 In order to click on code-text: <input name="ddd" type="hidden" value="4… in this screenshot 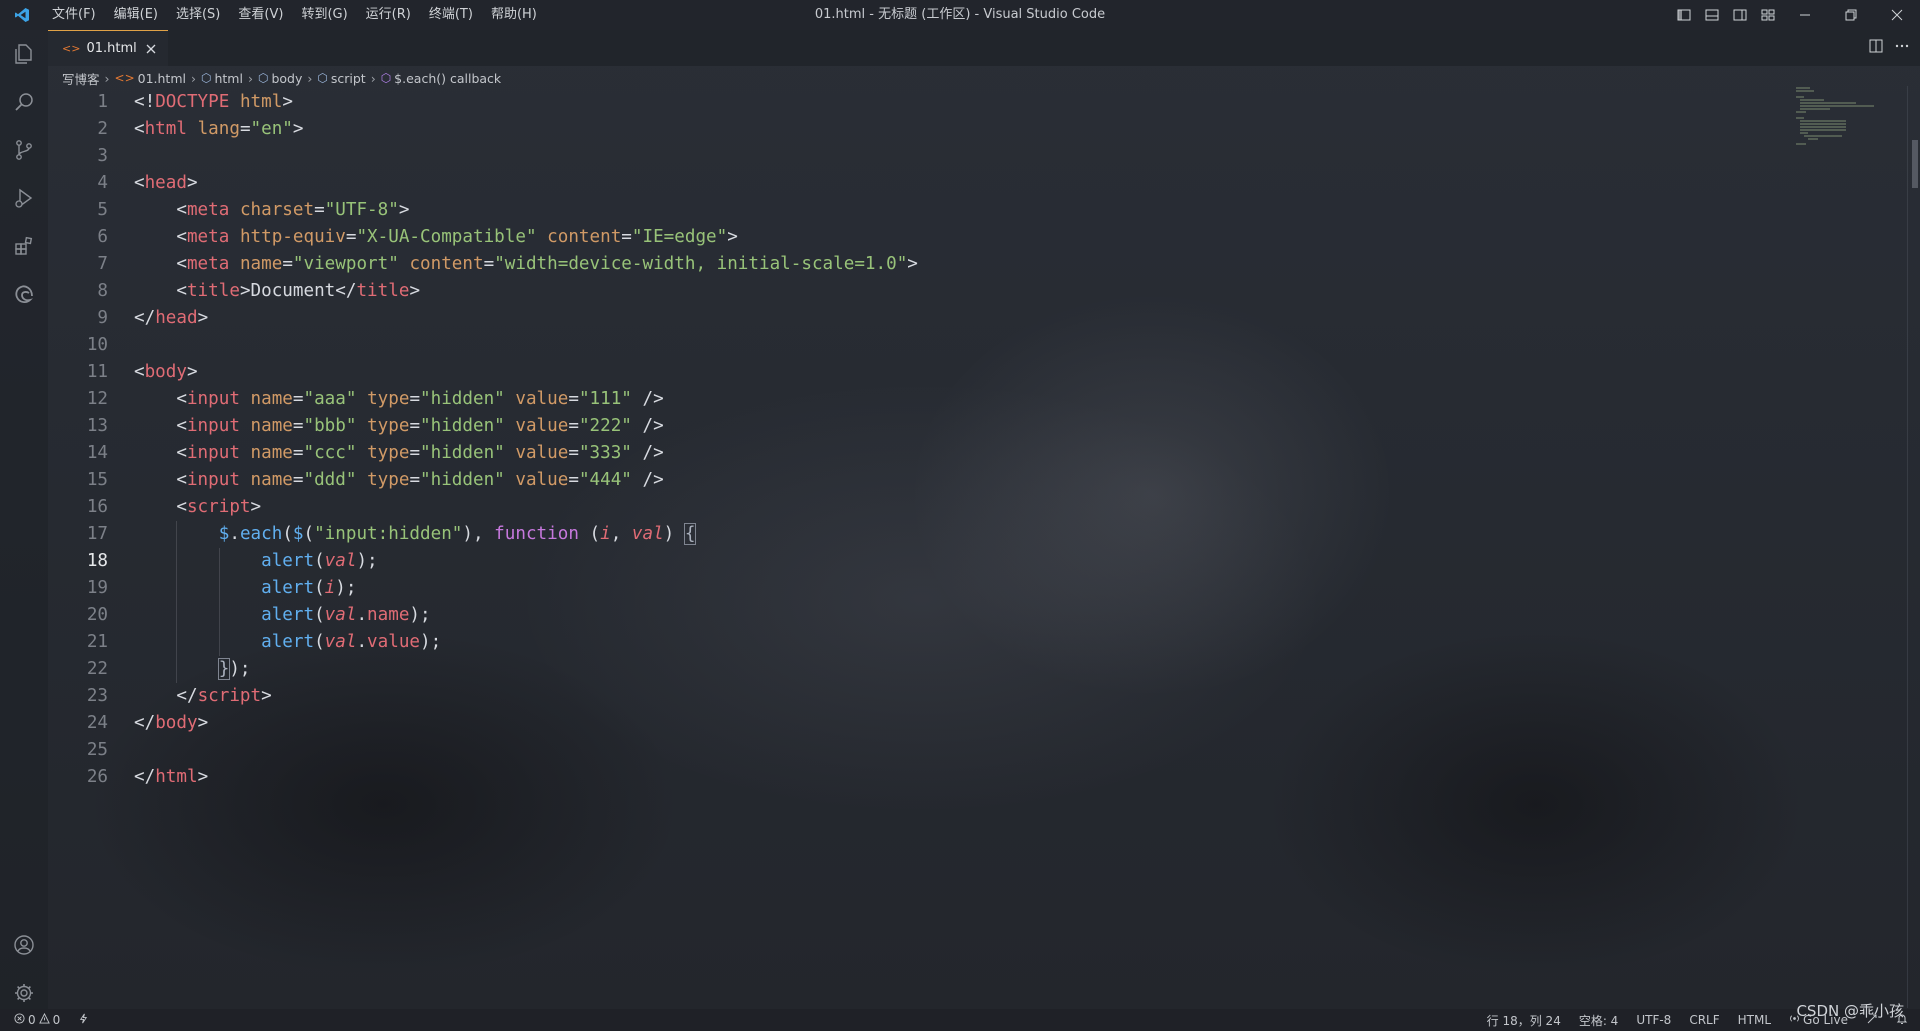, I will do `click(420, 480)`.